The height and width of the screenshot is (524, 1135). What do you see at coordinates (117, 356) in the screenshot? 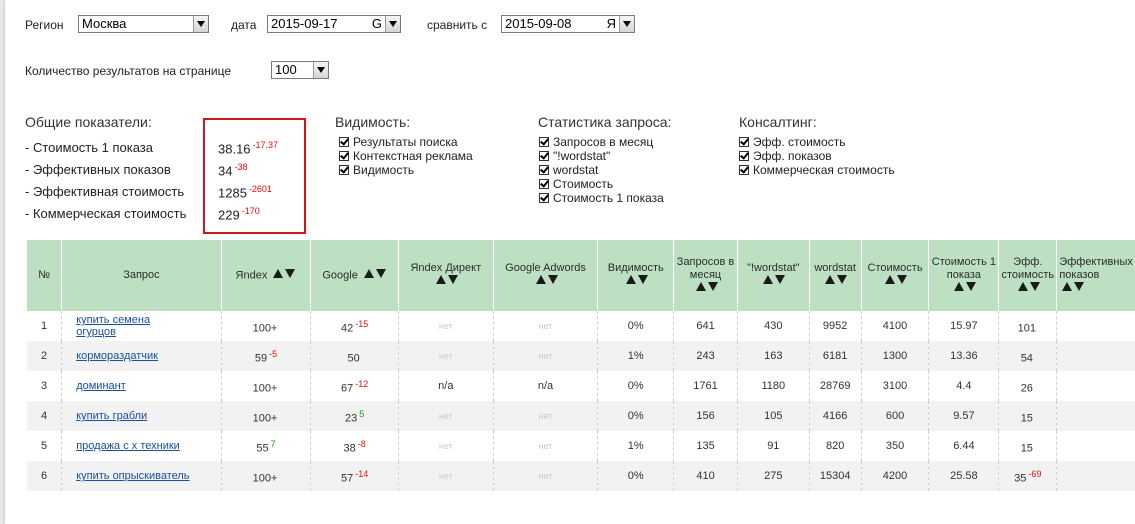
I see `query-link: кормораздатчик` at bounding box center [117, 356].